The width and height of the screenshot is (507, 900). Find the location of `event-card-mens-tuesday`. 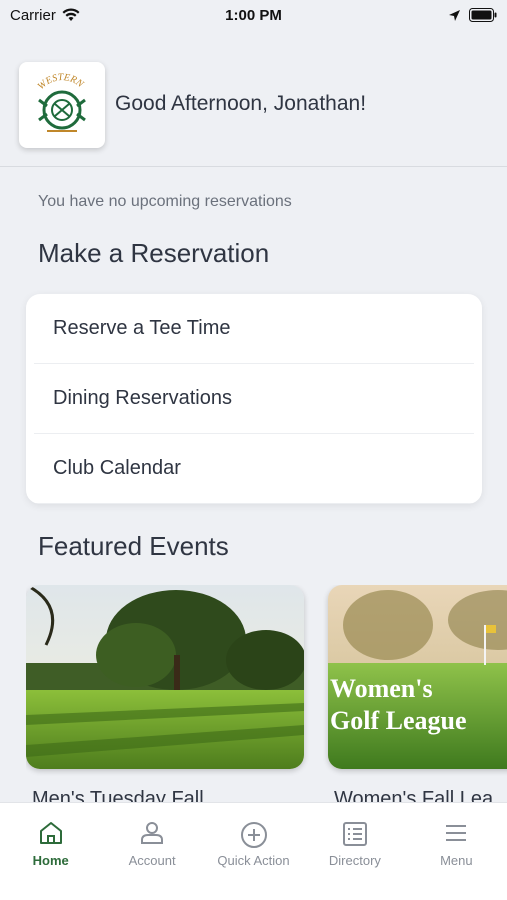

event-card-mens-tuesday is located at coordinates (165, 677).